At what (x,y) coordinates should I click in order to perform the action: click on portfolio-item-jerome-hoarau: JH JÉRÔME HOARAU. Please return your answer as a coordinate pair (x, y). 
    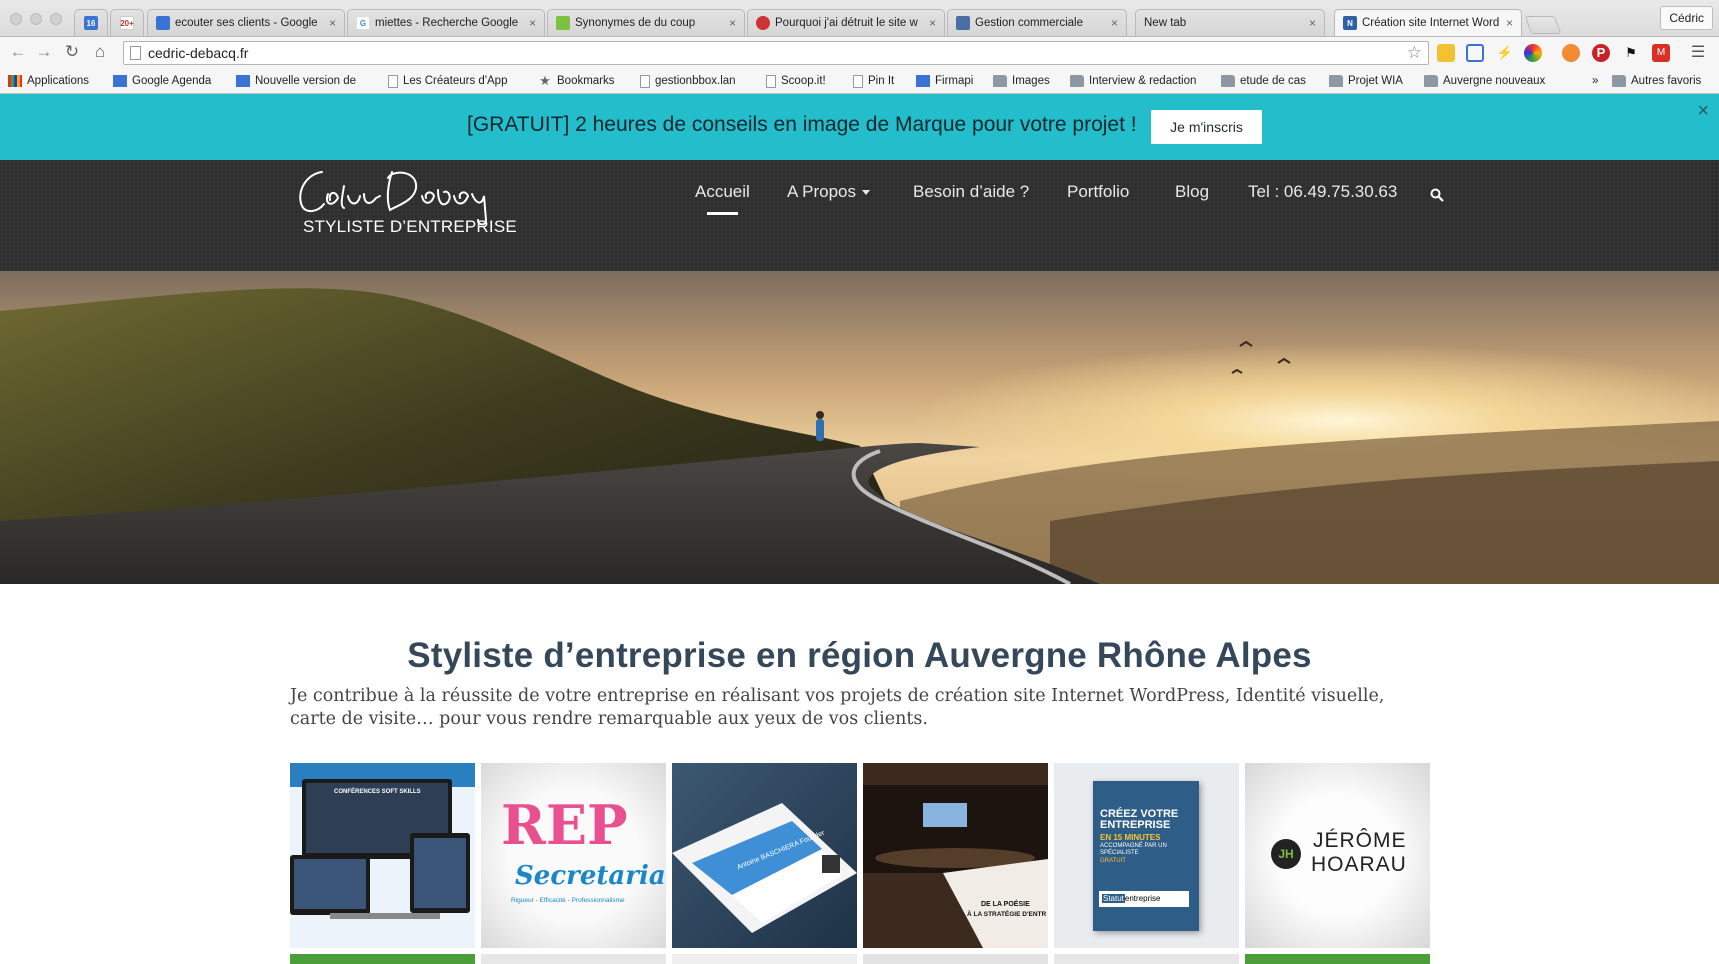
    Looking at the image, I should click on (1337, 855).